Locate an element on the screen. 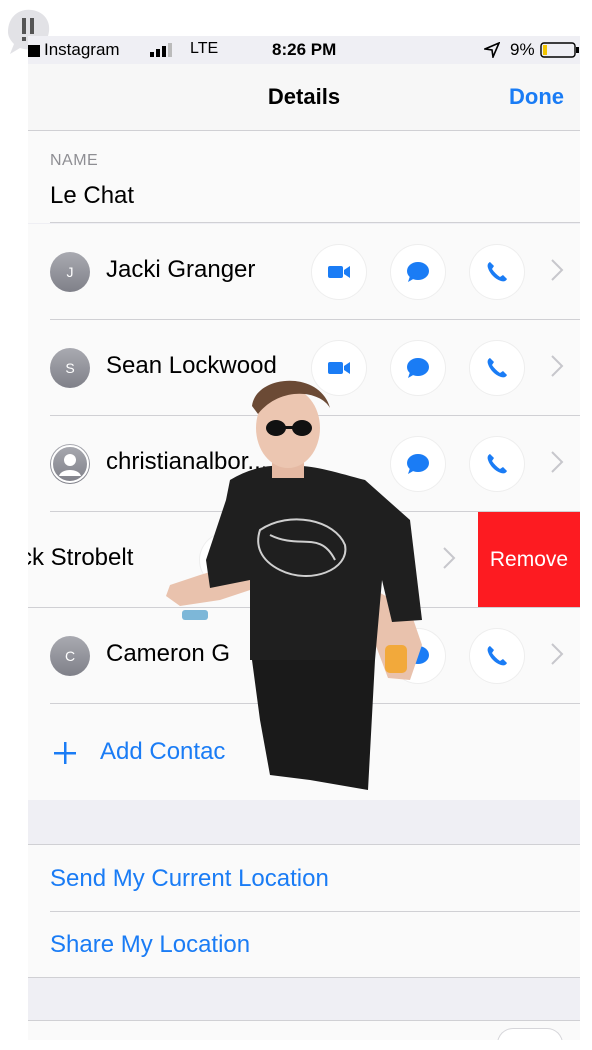 The width and height of the screenshot is (592, 1050). signal-icon is located at coordinates (163, 52).